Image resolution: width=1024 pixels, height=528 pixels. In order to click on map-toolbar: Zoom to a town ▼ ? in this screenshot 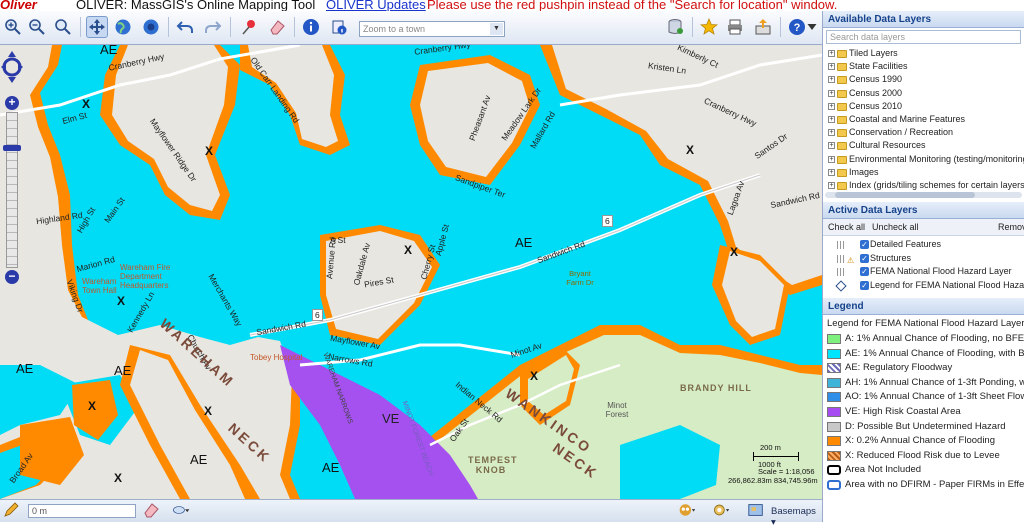, I will do `click(411, 28)`.